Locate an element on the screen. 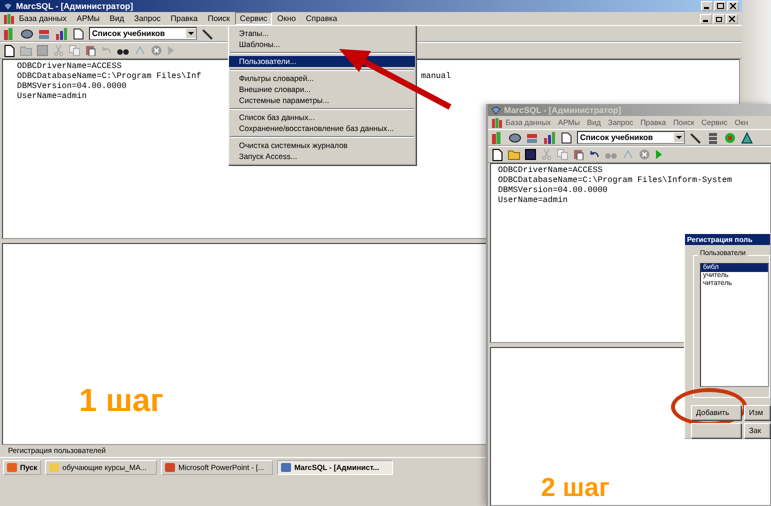 The height and width of the screenshot is (506, 771). menu-item: Правка is located at coordinates (184, 18).